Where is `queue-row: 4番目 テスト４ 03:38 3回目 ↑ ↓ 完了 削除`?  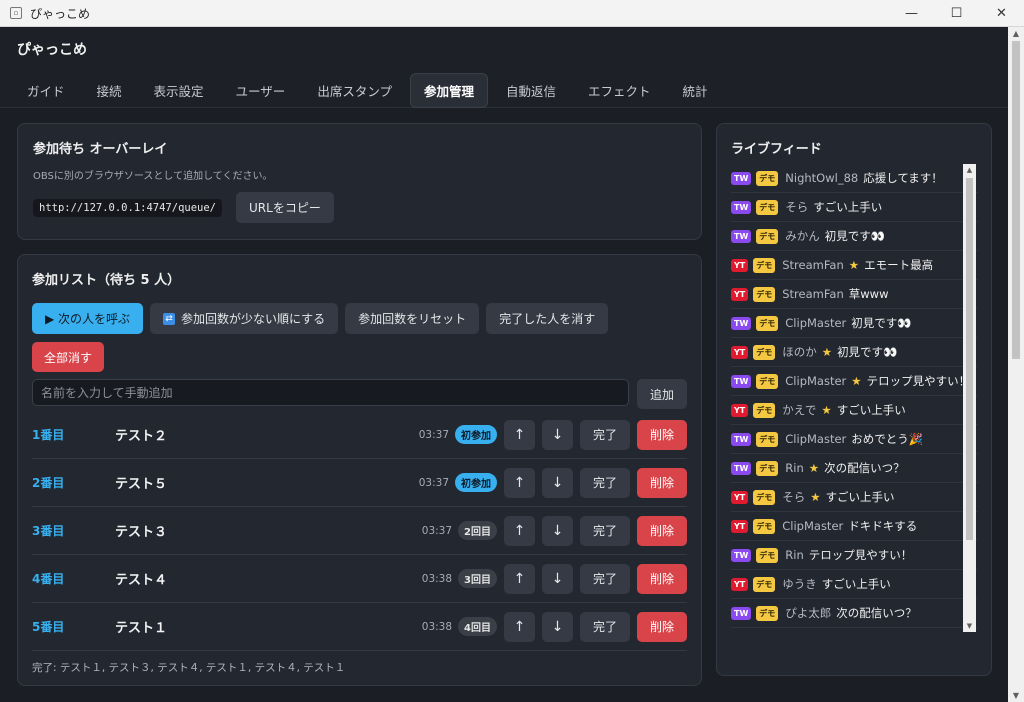 queue-row: 4番目 テスト４ 03:38 3回目 ↑ ↓ 完了 削除 is located at coordinates (359, 579).